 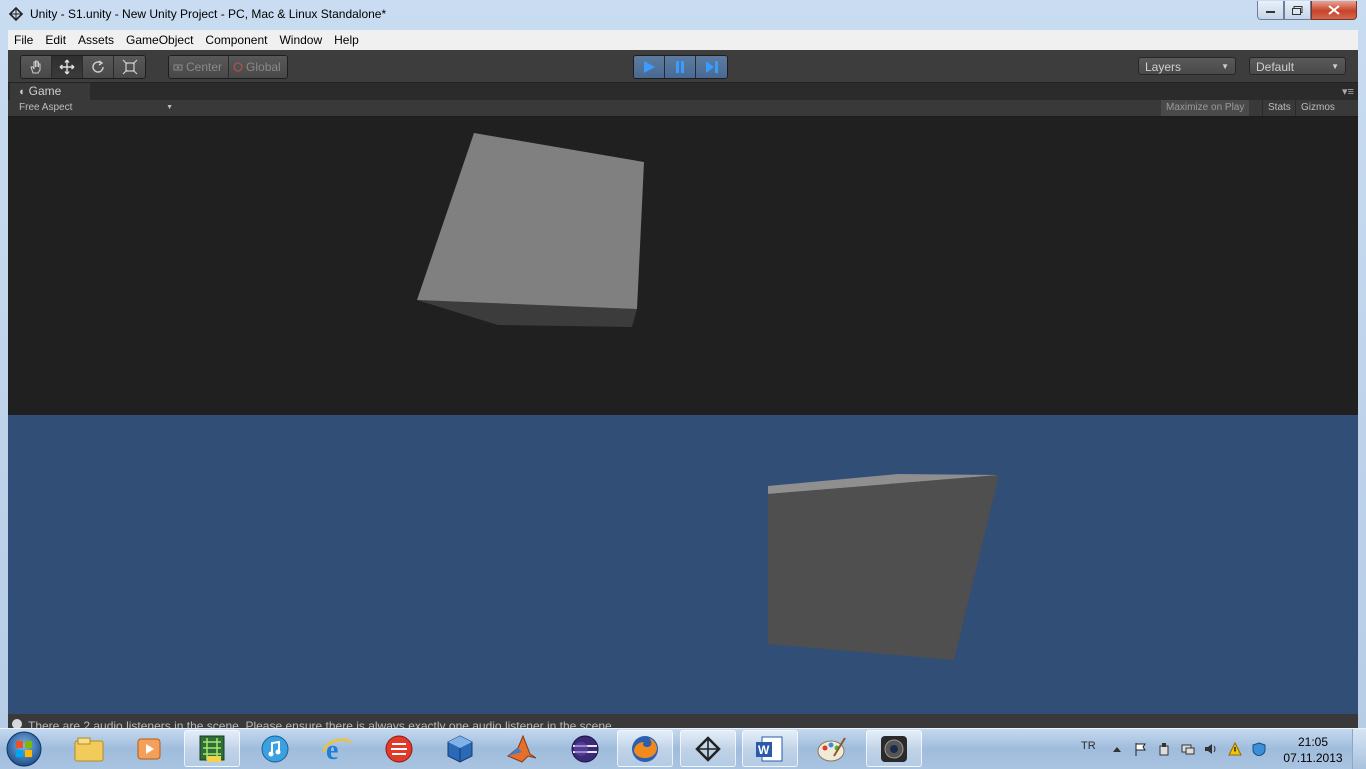 What do you see at coordinates (1140, 749) in the screenshot?
I see `action-center-flag-icon` at bounding box center [1140, 749].